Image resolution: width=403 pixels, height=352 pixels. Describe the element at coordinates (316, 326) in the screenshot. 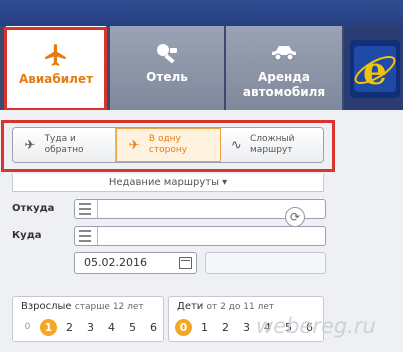

I see `watermark: webereg.ru` at that location.